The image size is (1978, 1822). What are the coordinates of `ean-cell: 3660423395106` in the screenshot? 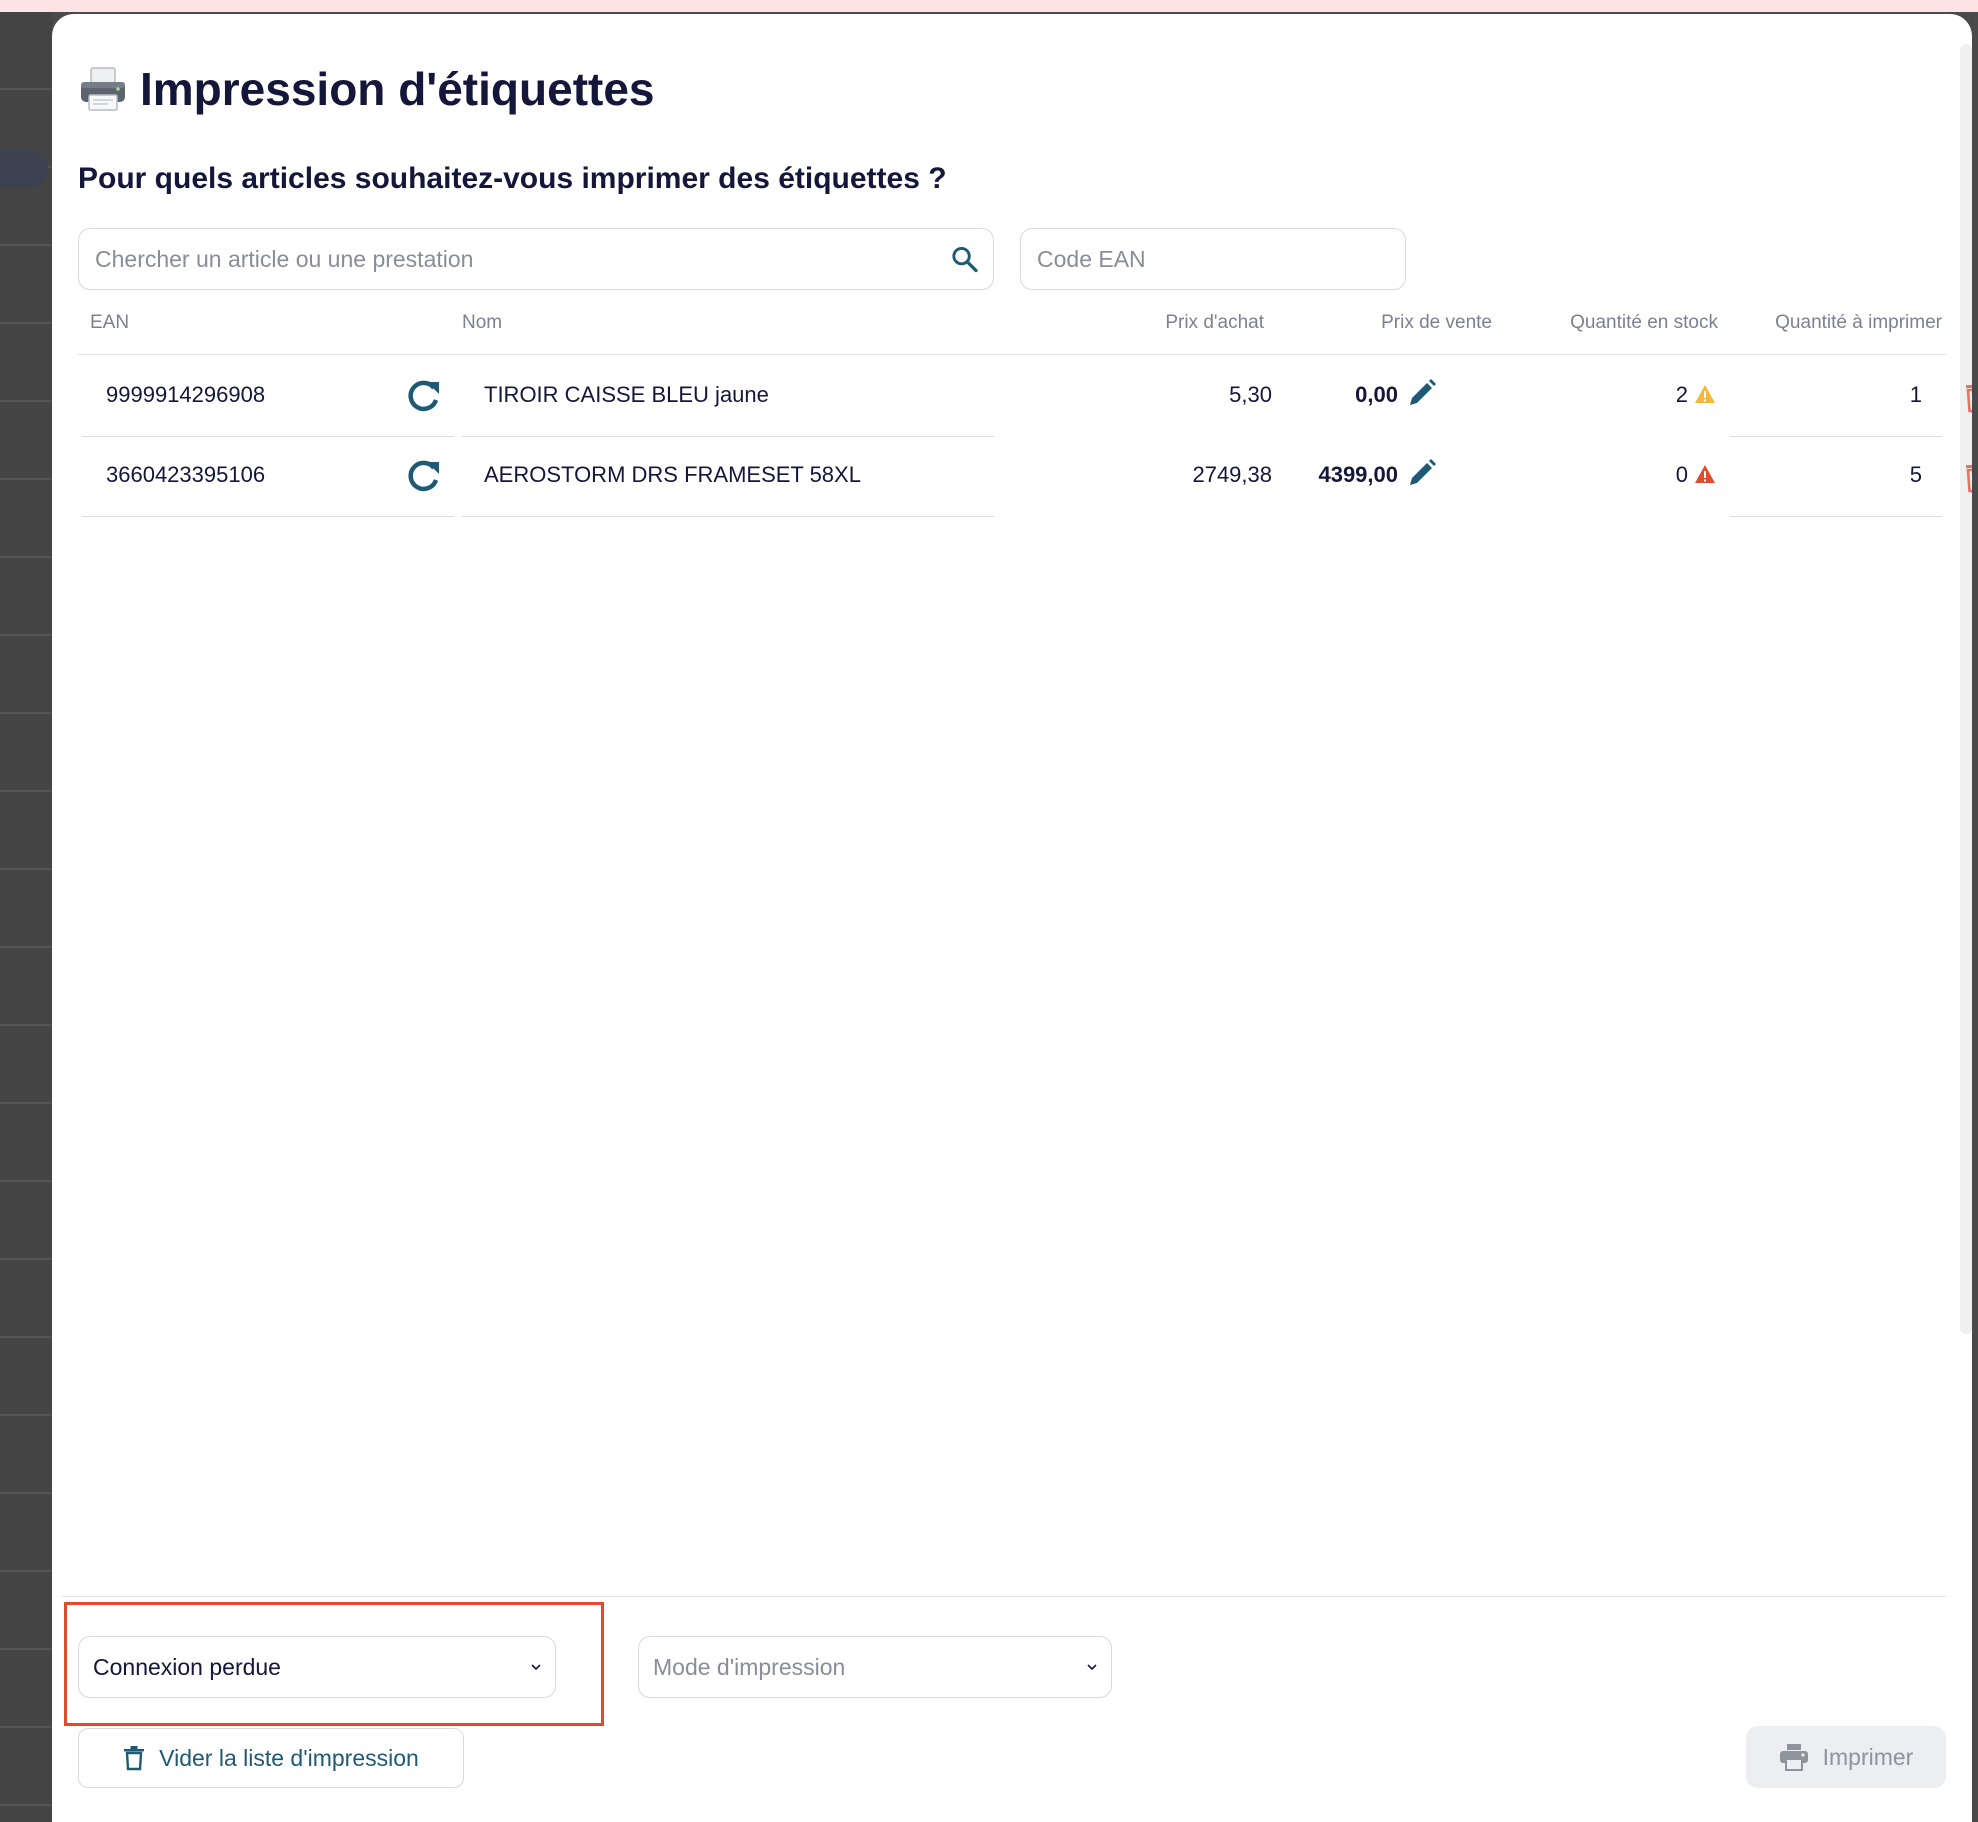 It's located at (186, 474).